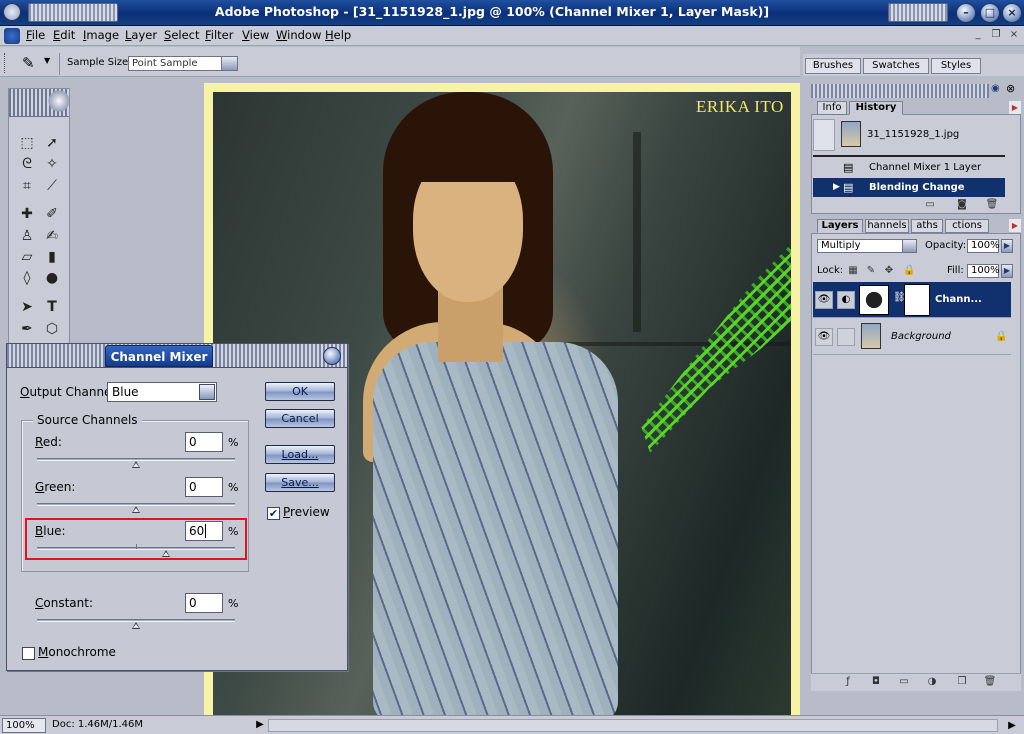 Image resolution: width=1024 pixels, height=734 pixels. I want to click on magic-wand-tool-icon: ✧, so click(52, 164).